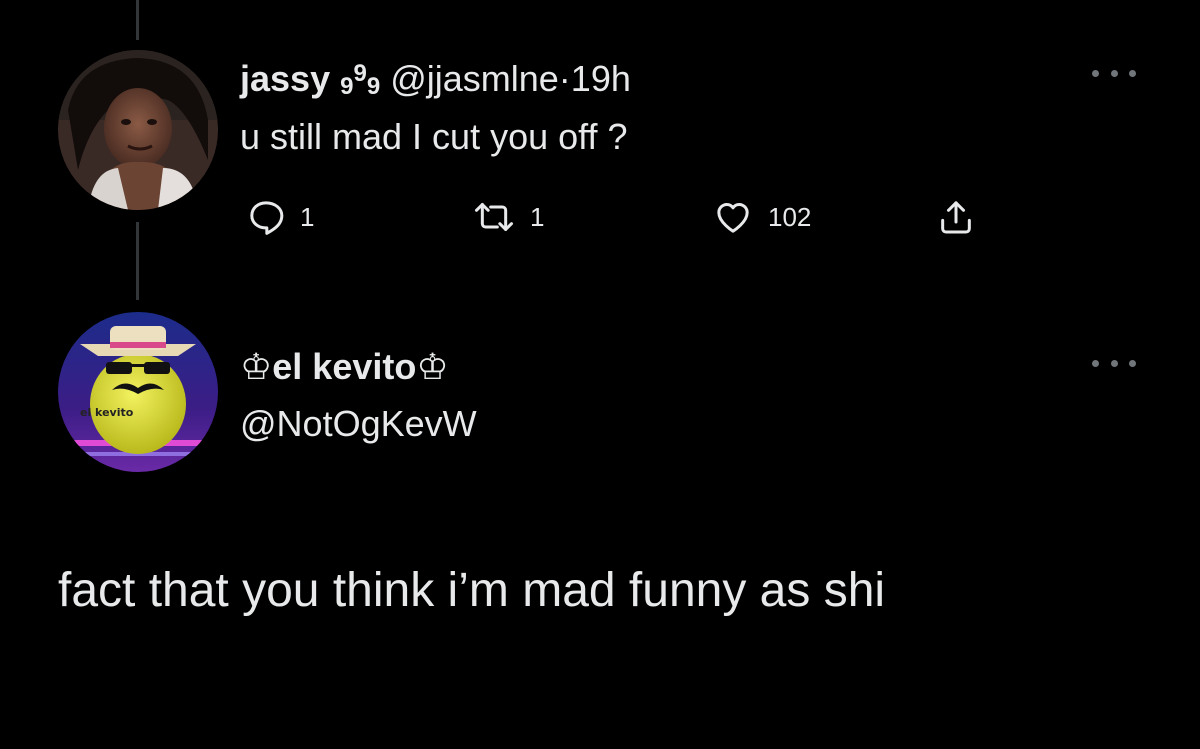  I want to click on avatar-photo, so click(138, 130).